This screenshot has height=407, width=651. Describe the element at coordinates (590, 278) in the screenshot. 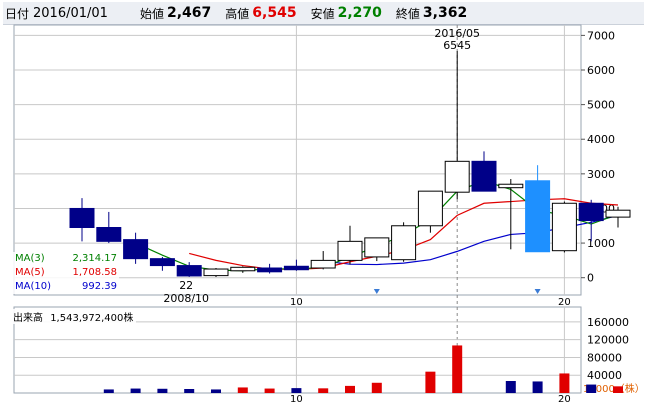

I see `price-ytick-label: 0` at that location.